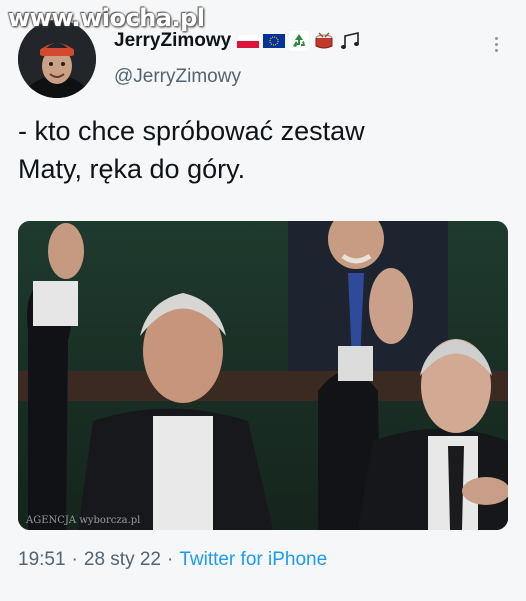  I want to click on poland-flag-icon, so click(248, 41).